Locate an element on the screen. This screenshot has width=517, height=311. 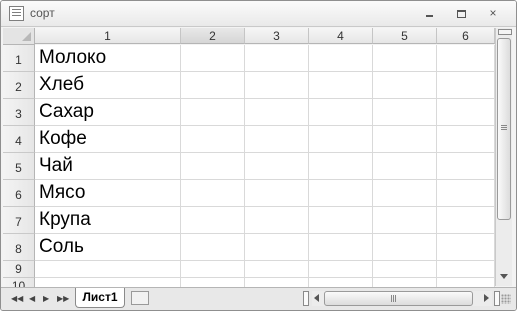
vertical-scrollbar is located at coordinates (503, 157).